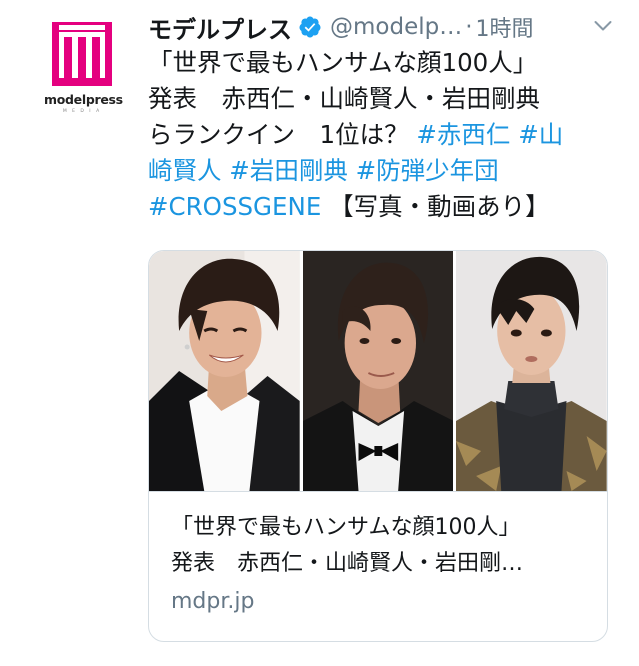  I want to click on tweet-text-segment: らランクイン 1位は？, so click(282, 134).